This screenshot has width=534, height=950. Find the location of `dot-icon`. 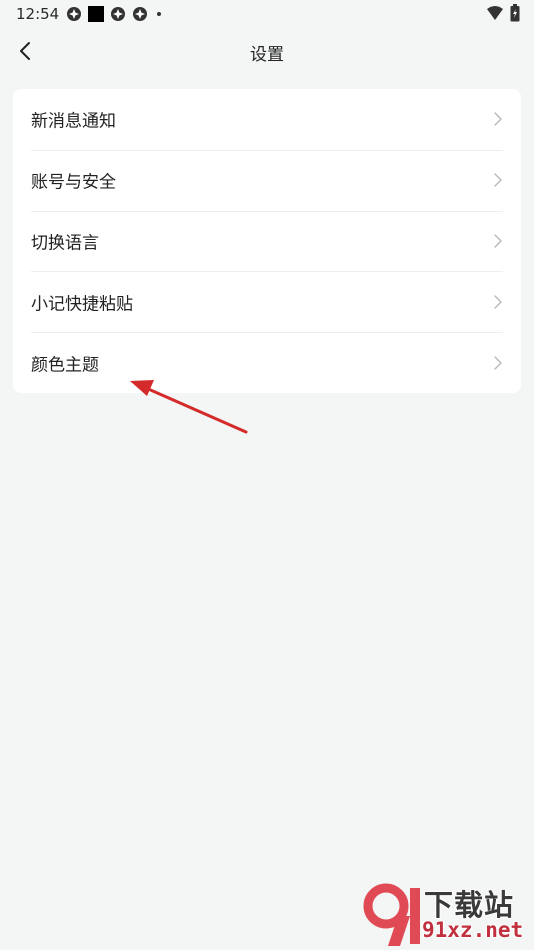

dot-icon is located at coordinates (159, 14).